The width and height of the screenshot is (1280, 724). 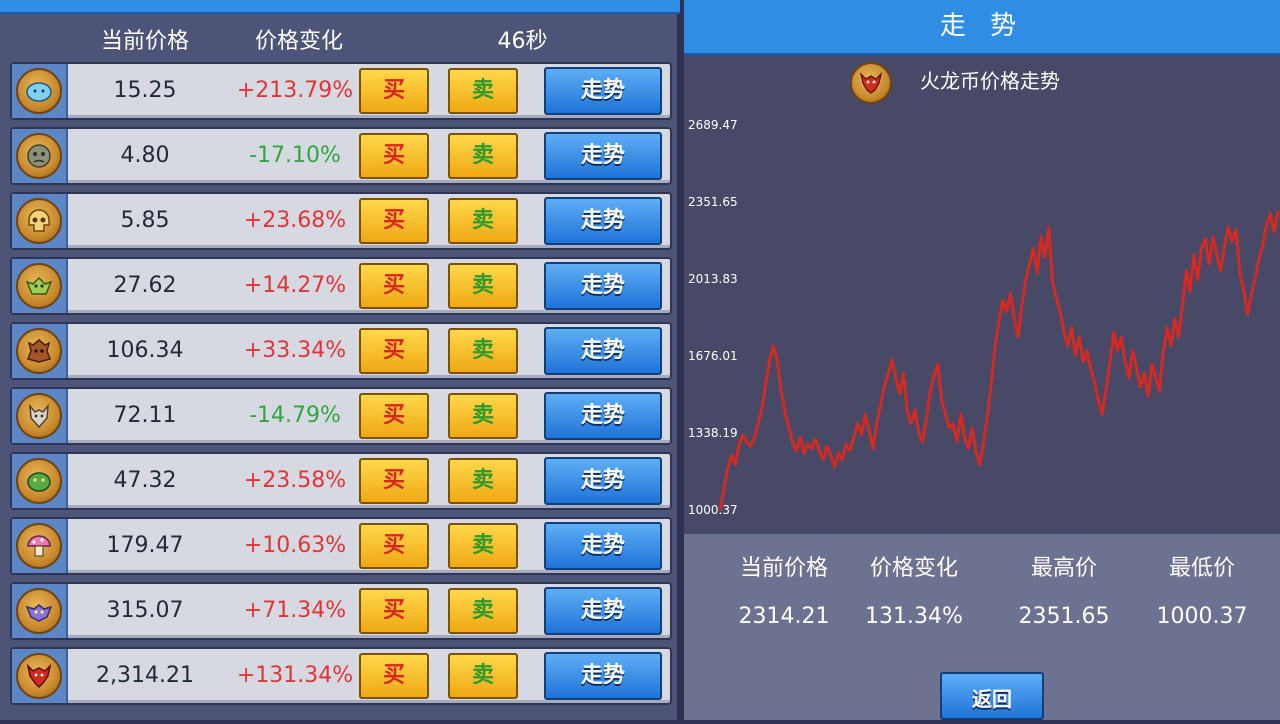 What do you see at coordinates (39, 611) in the screenshot?
I see `purple-bat-icon` at bounding box center [39, 611].